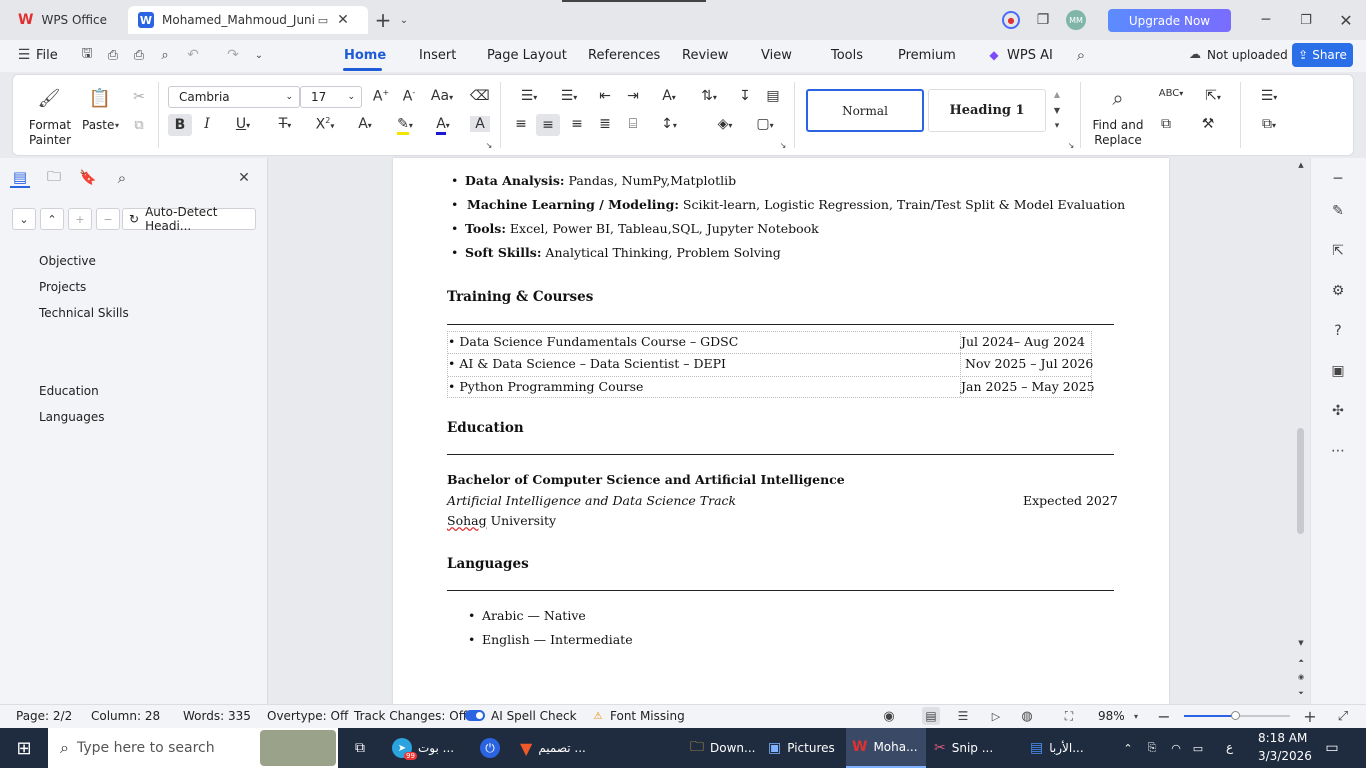  What do you see at coordinates (1346, 20) in the screenshot?
I see `close-window-icon: ✕` at bounding box center [1346, 20].